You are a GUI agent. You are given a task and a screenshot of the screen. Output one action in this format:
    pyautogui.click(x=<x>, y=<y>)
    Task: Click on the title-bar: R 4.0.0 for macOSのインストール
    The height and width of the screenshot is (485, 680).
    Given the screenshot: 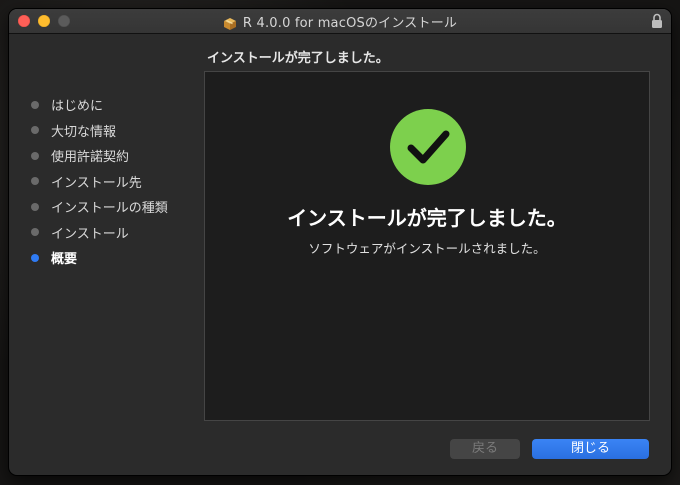 What is the action you would take?
    pyautogui.click(x=340, y=21)
    